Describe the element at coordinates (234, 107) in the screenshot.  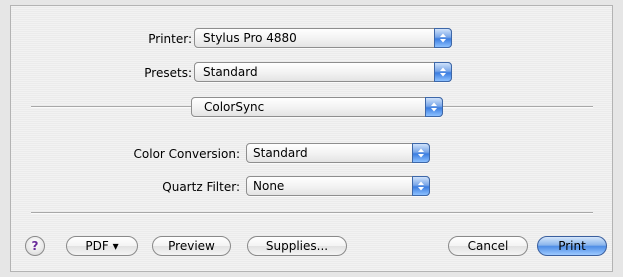
I see `panel-value: ColorSync` at that location.